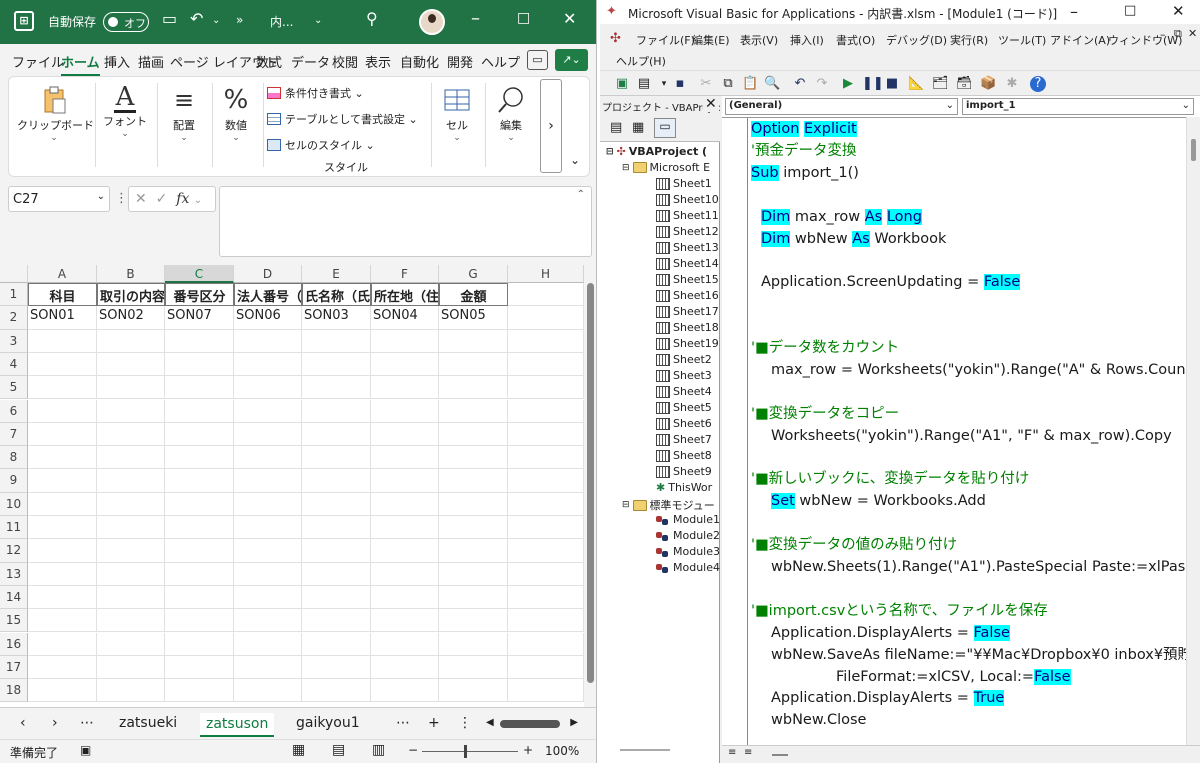 This screenshot has width=1200, height=763. Describe the element at coordinates (336, 295) in the screenshot. I see `header-cell: 氏名称（氏` at that location.